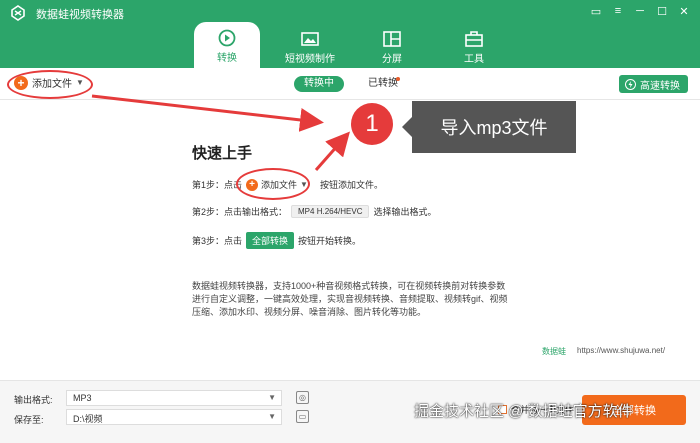 This screenshot has height=443, width=700. I want to click on output-format-label: 输出格式:, so click(33, 400).